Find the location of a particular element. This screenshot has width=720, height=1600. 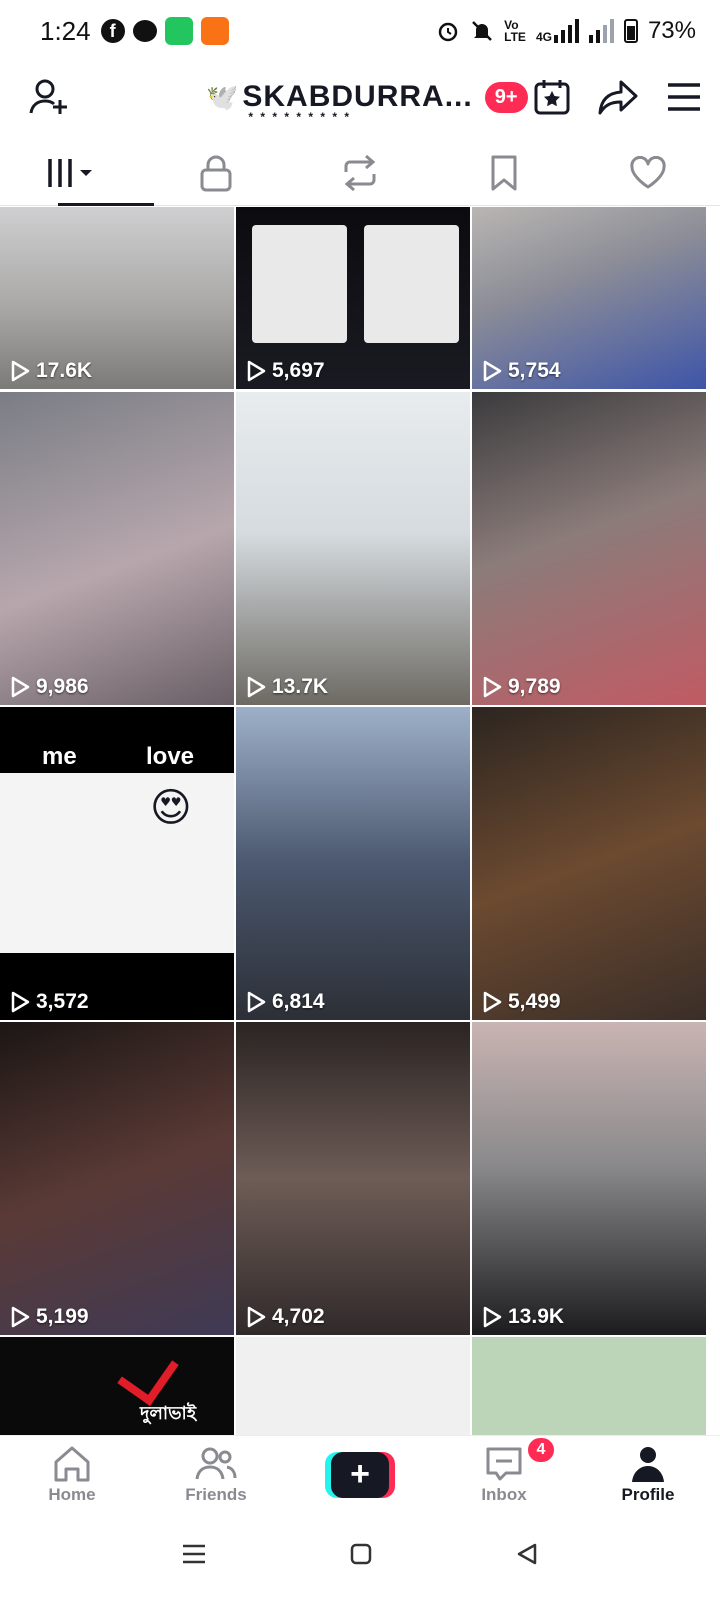

view-count: 4,702 is located at coordinates (285, 1317).